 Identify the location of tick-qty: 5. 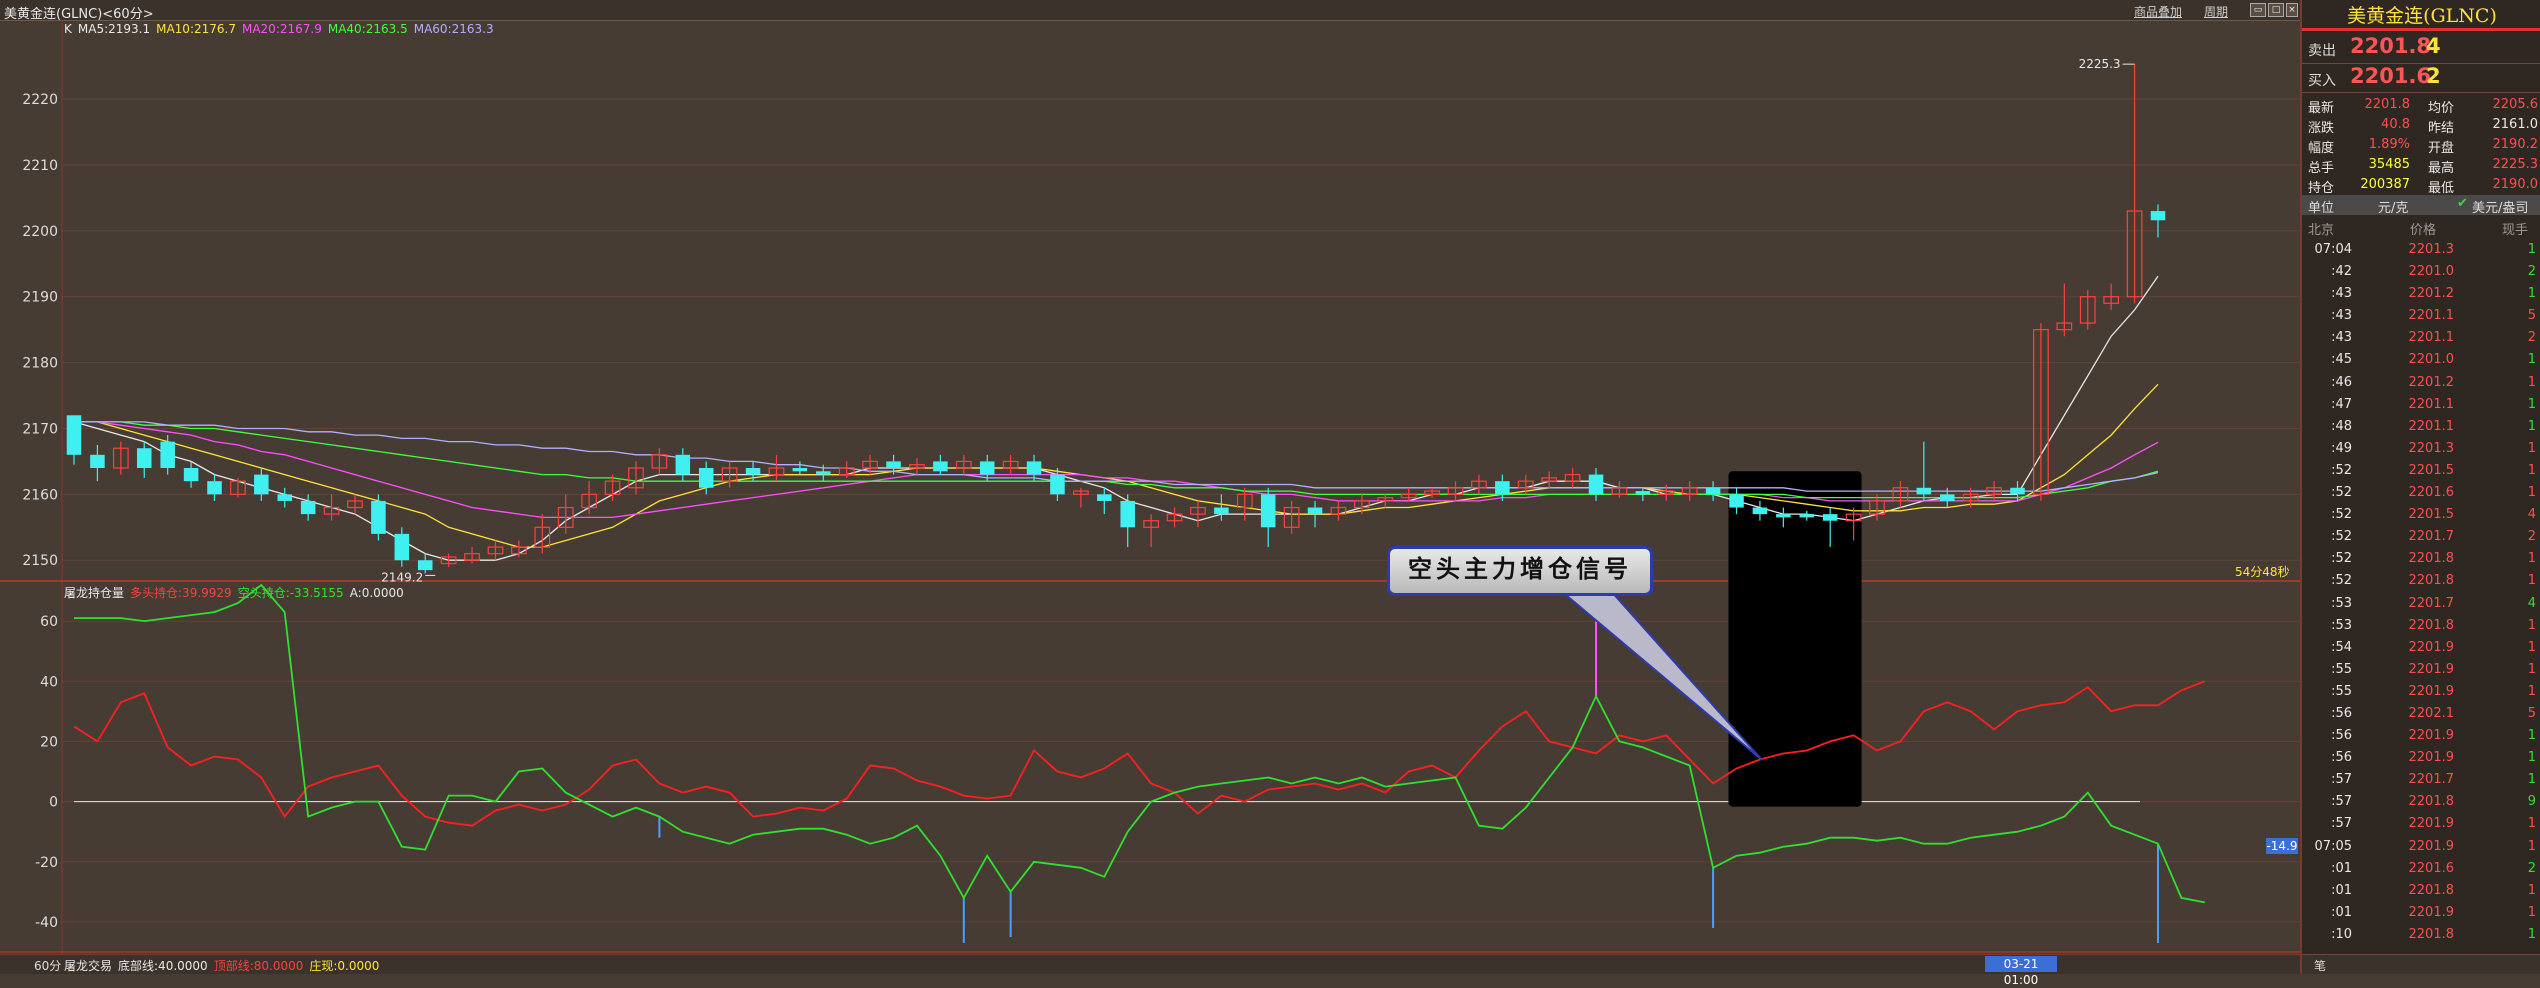
(2531, 713).